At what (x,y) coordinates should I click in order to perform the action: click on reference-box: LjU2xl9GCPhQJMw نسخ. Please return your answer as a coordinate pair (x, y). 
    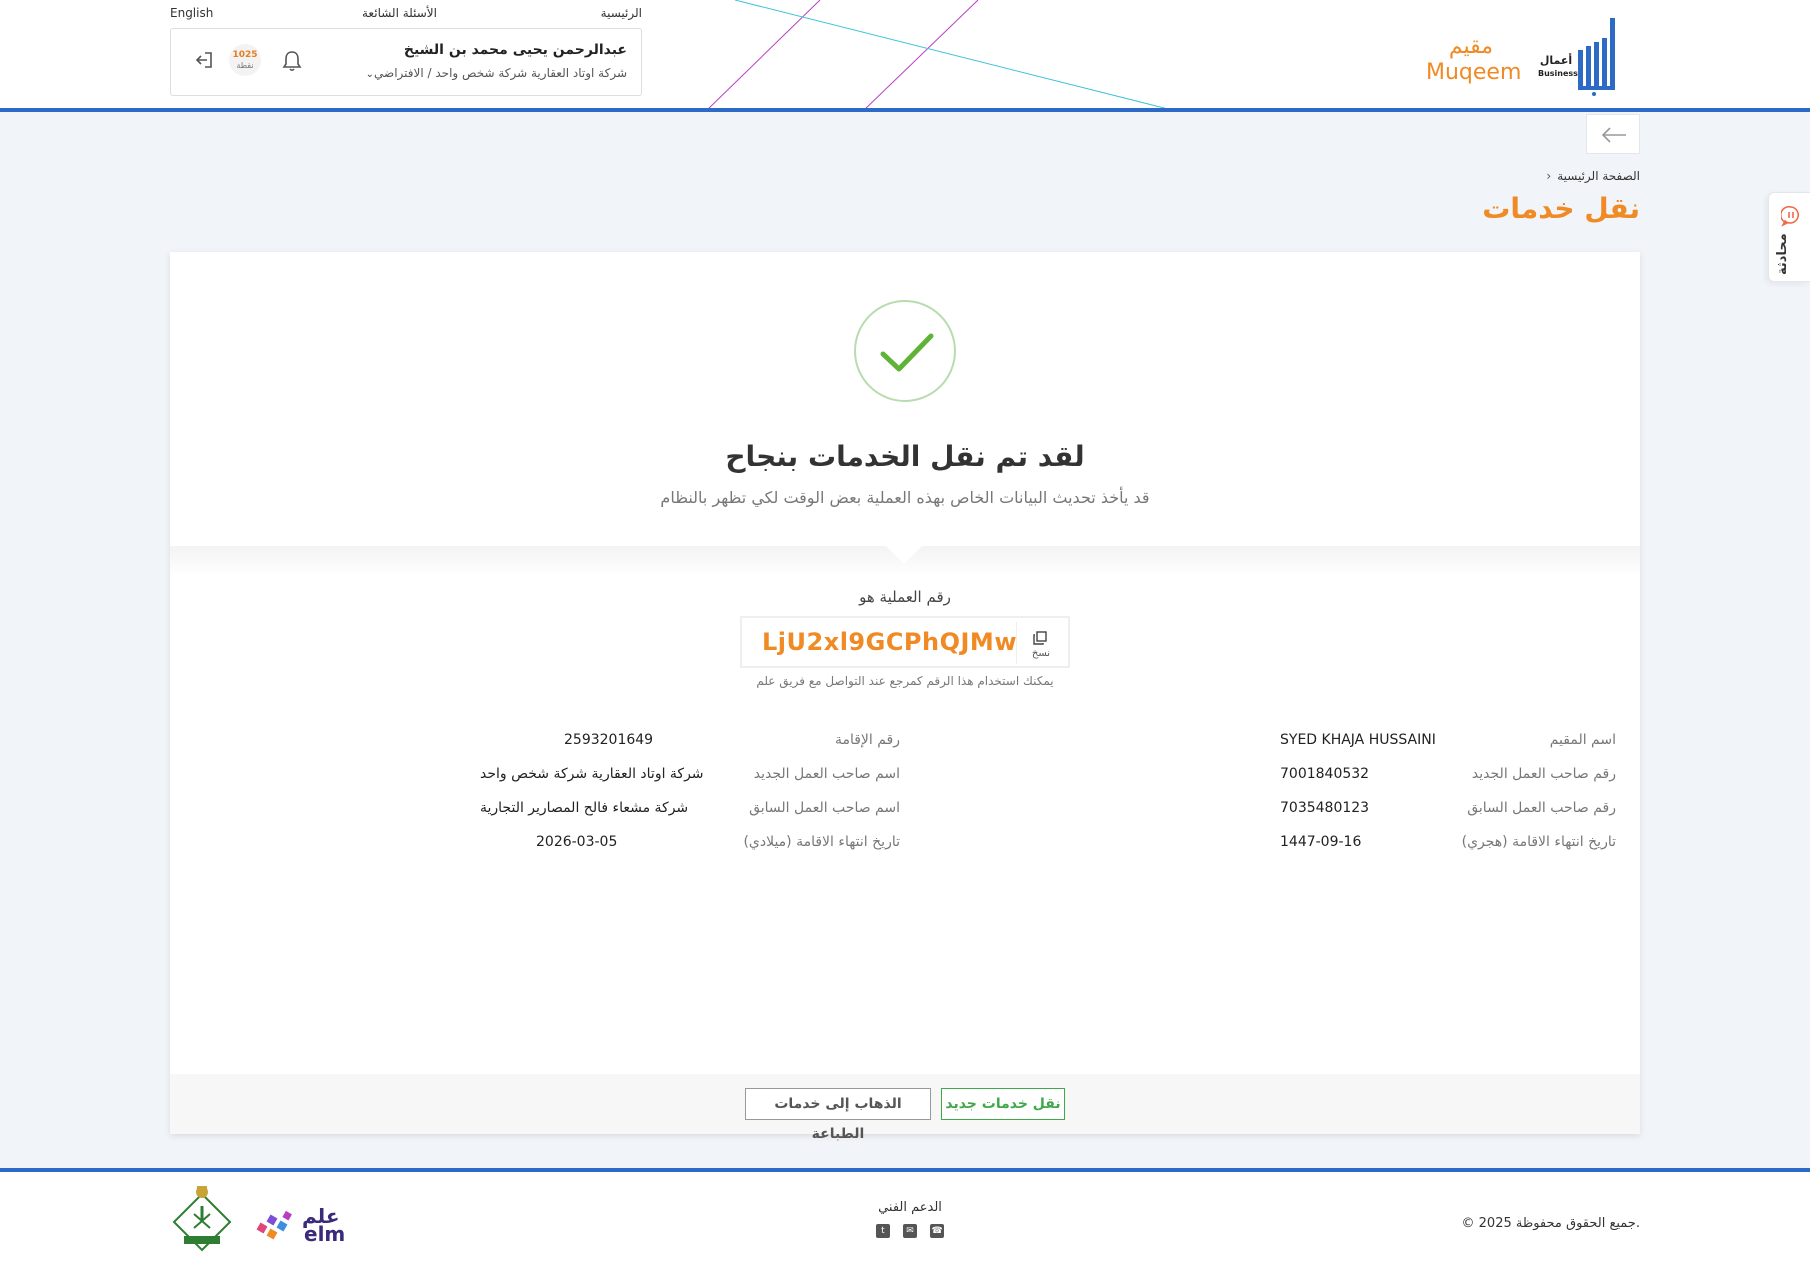
    Looking at the image, I should click on (905, 642).